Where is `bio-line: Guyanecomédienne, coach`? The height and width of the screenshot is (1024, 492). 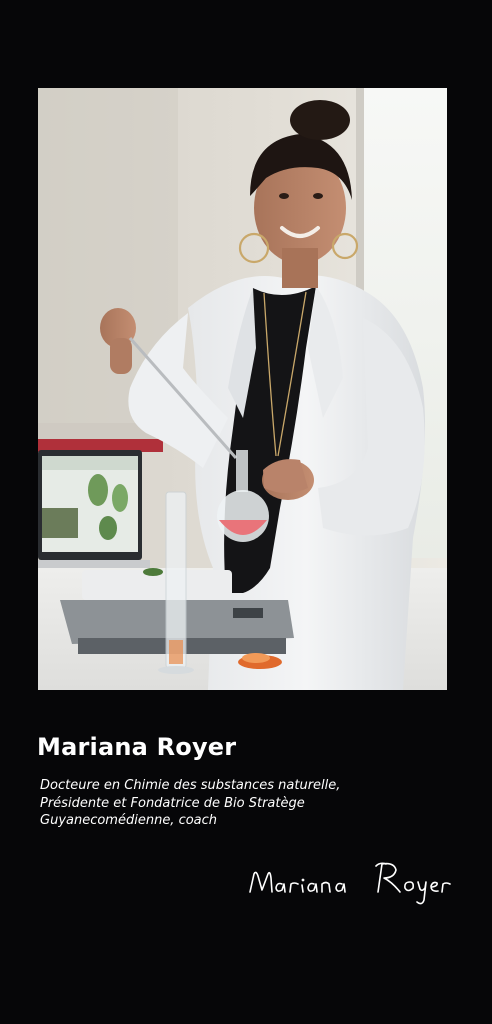 bio-line: Guyanecomédienne, coach is located at coordinates (129, 820).